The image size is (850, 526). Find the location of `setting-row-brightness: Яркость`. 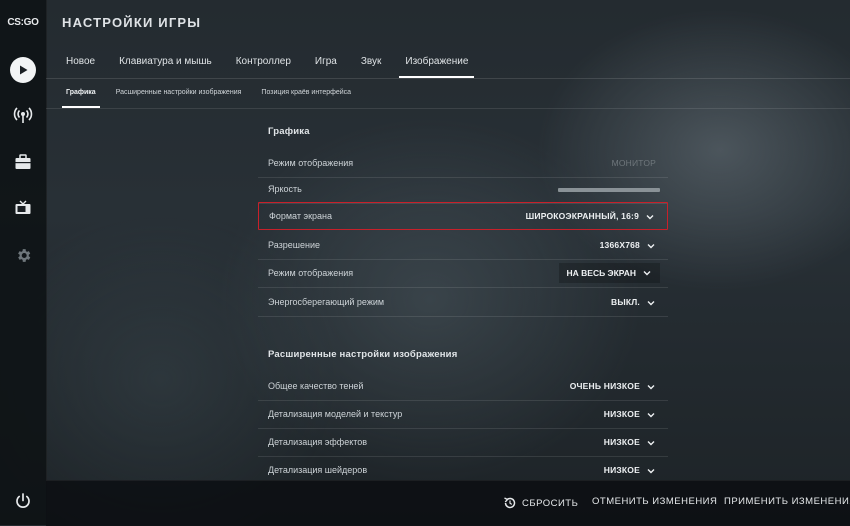

setting-row-brightness: Яркость is located at coordinates (463, 190).